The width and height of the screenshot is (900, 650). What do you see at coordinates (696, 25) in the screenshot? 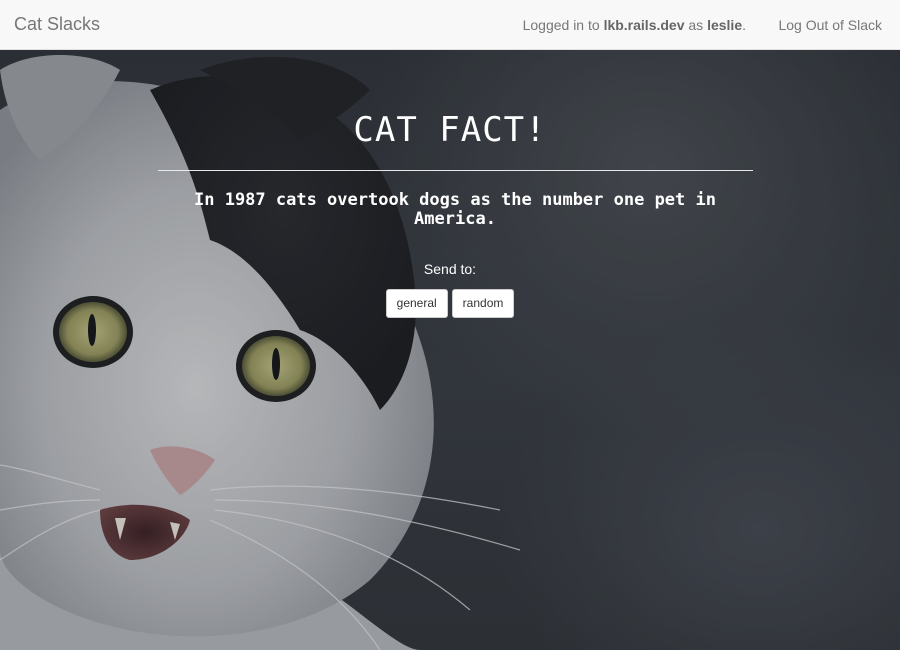
I see `as-text: as` at bounding box center [696, 25].